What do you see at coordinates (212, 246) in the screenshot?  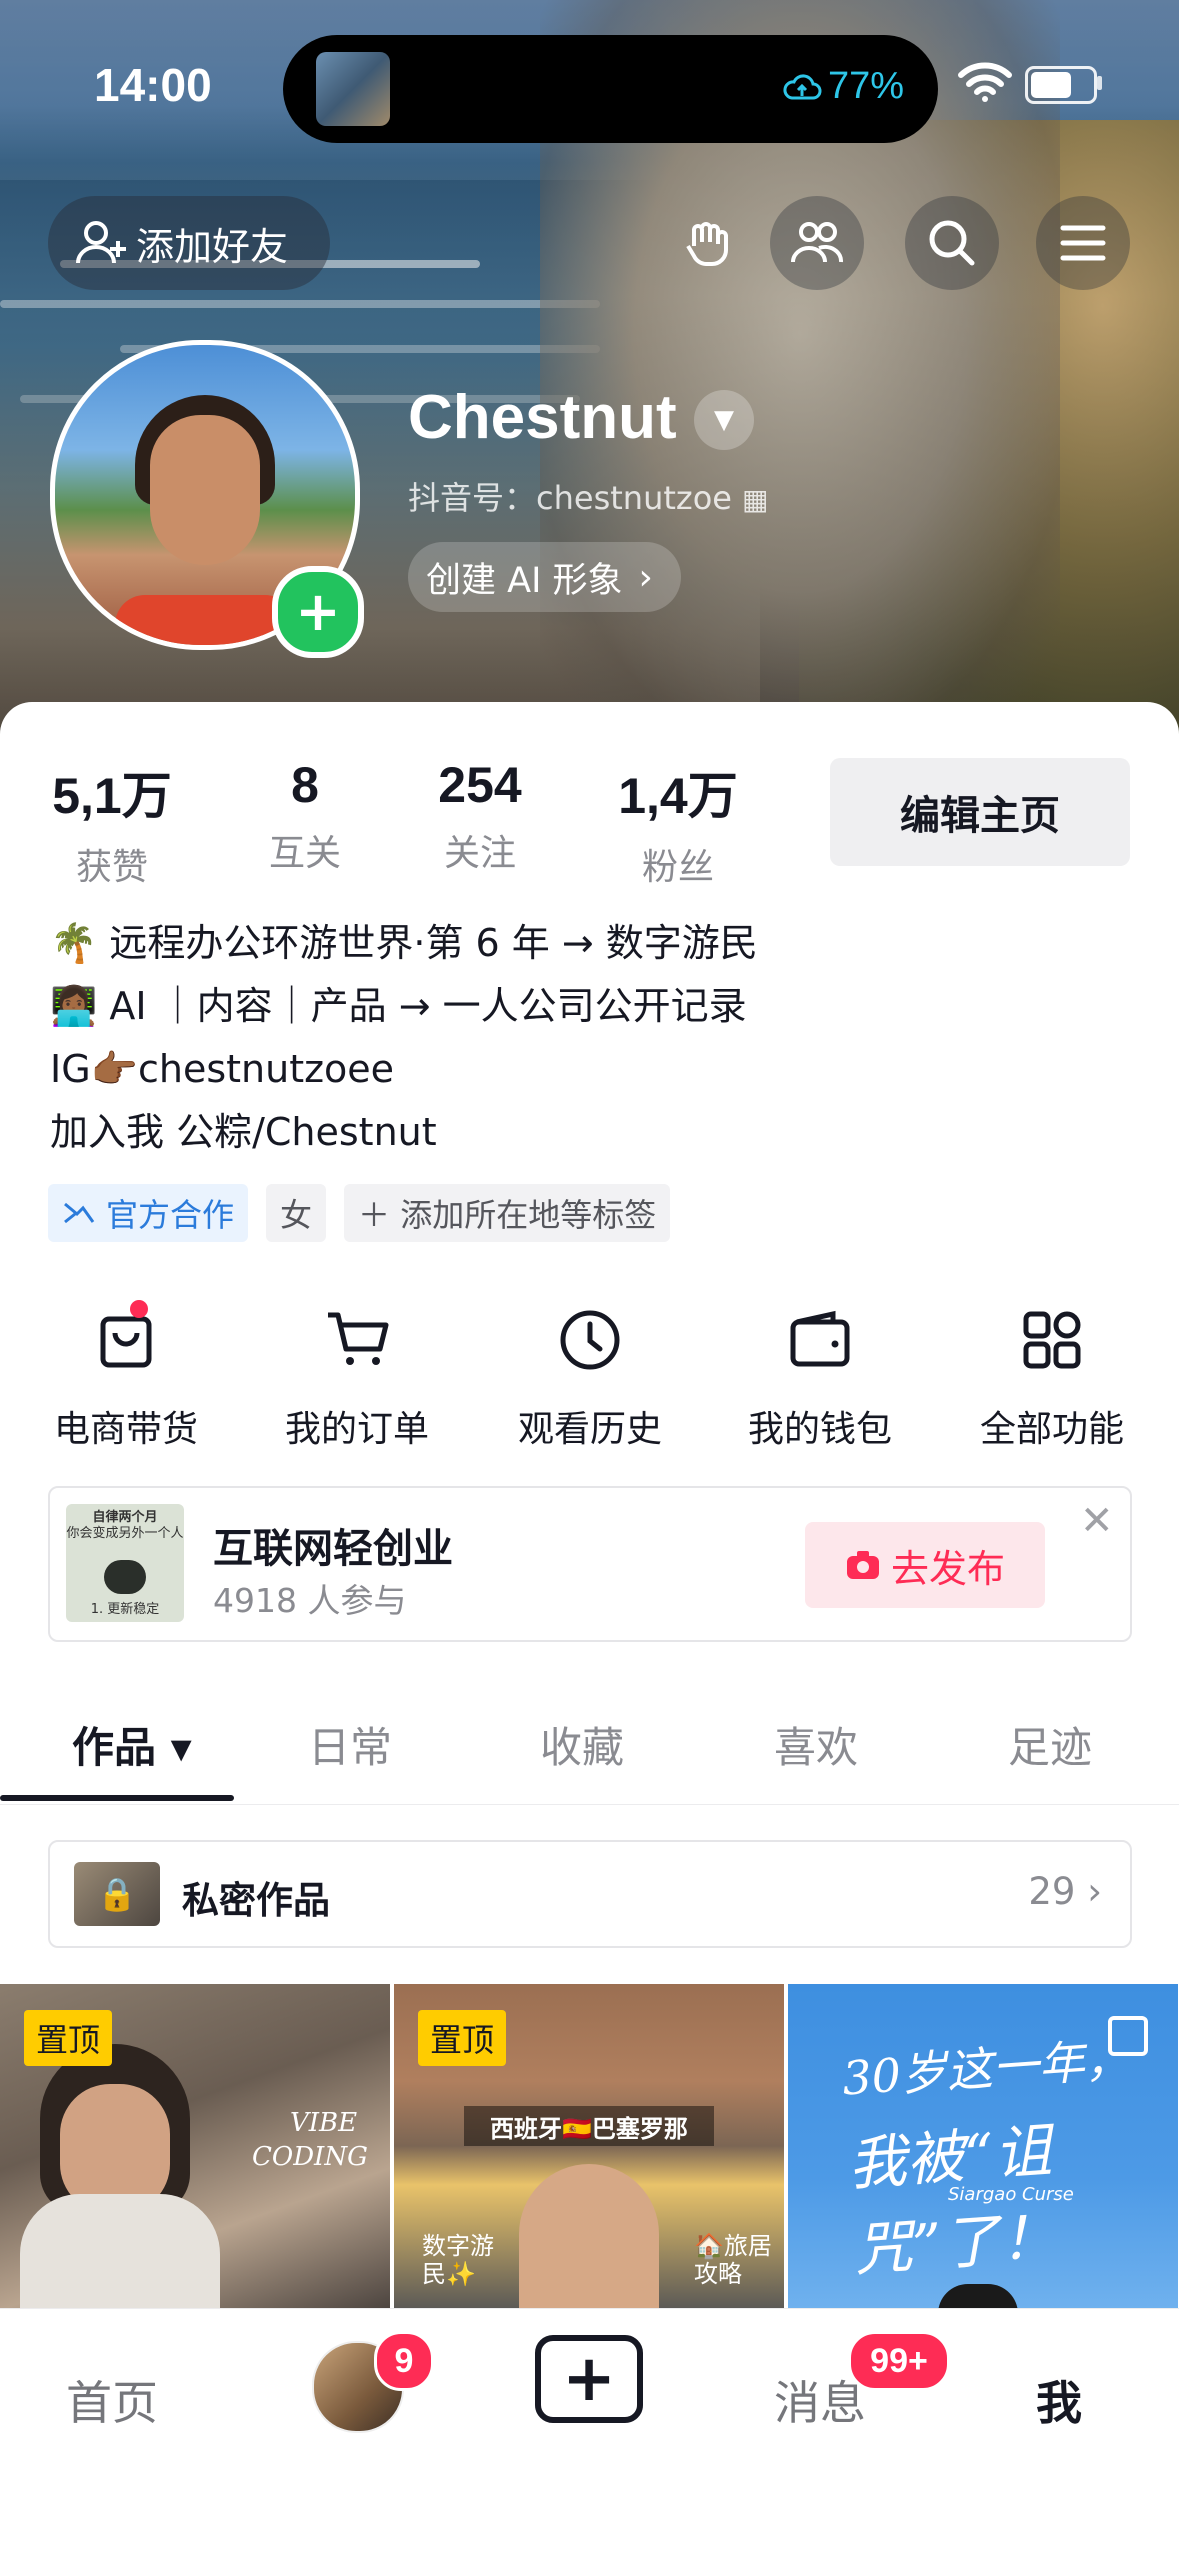 I see `add-friend-label: 添加好友` at bounding box center [212, 246].